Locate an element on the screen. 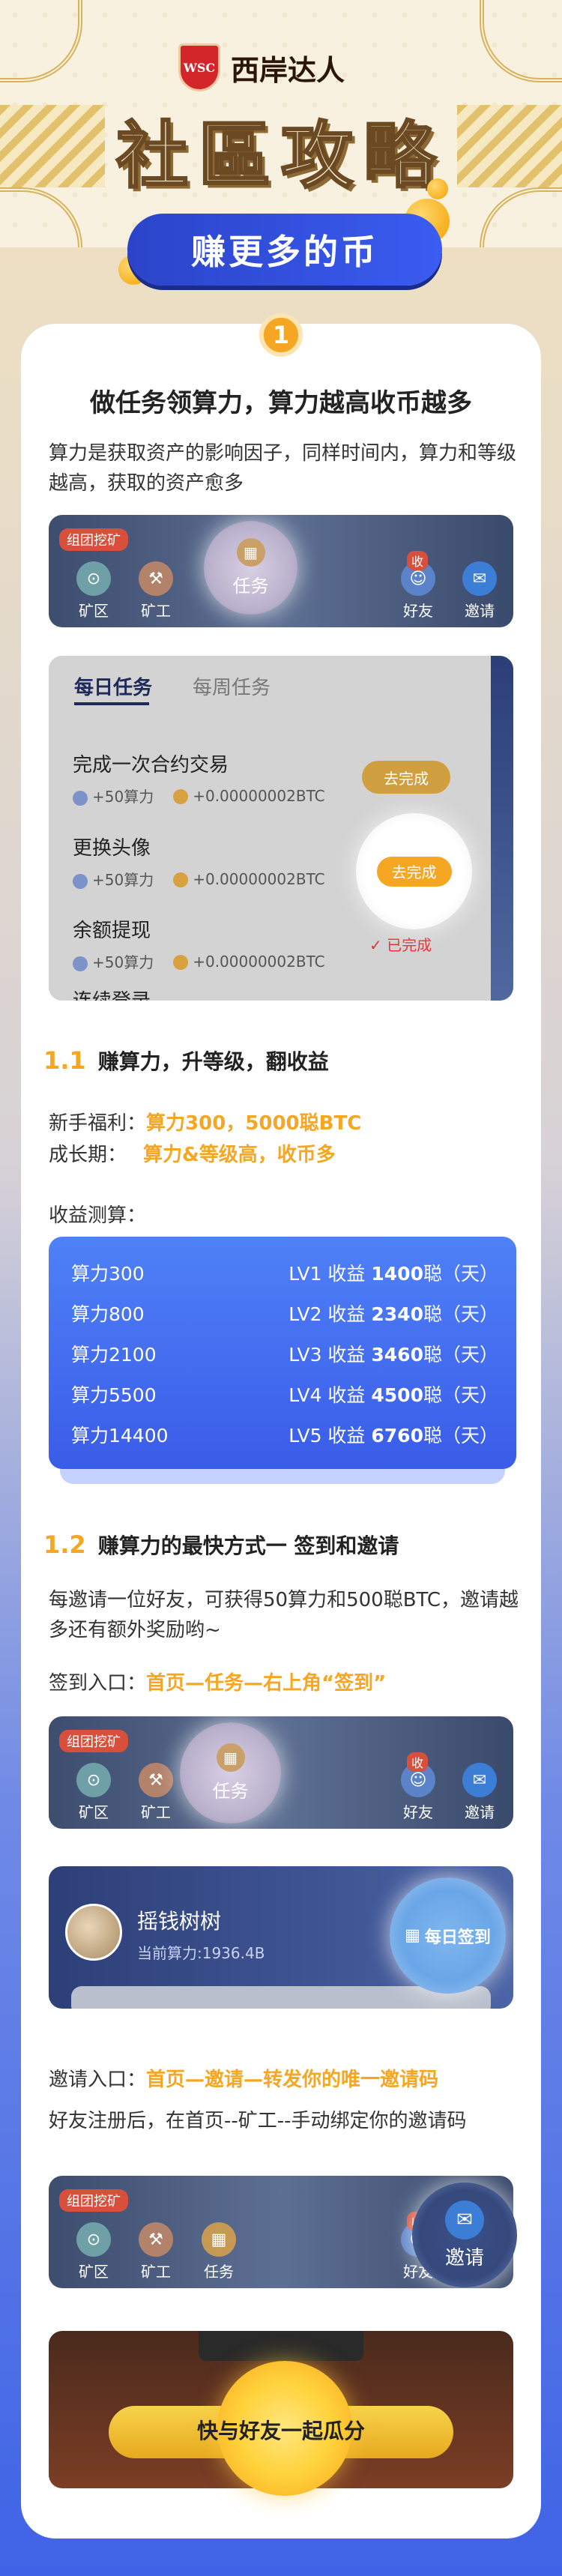  growth-stage: 成长期： 算力&等级高，收币多 is located at coordinates (192, 1155).